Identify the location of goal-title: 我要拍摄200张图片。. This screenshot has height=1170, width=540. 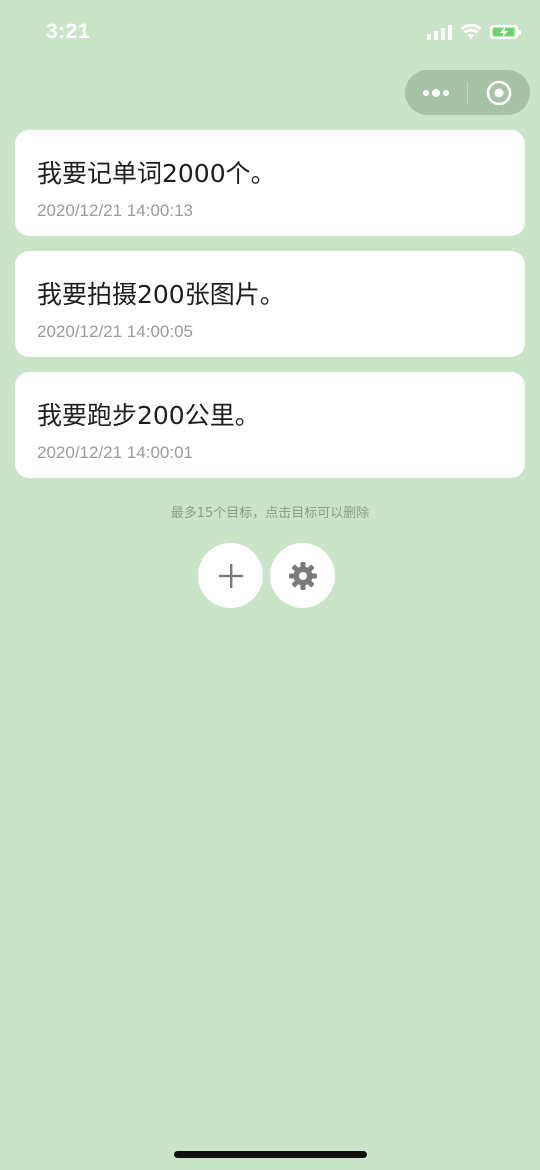
(161, 294).